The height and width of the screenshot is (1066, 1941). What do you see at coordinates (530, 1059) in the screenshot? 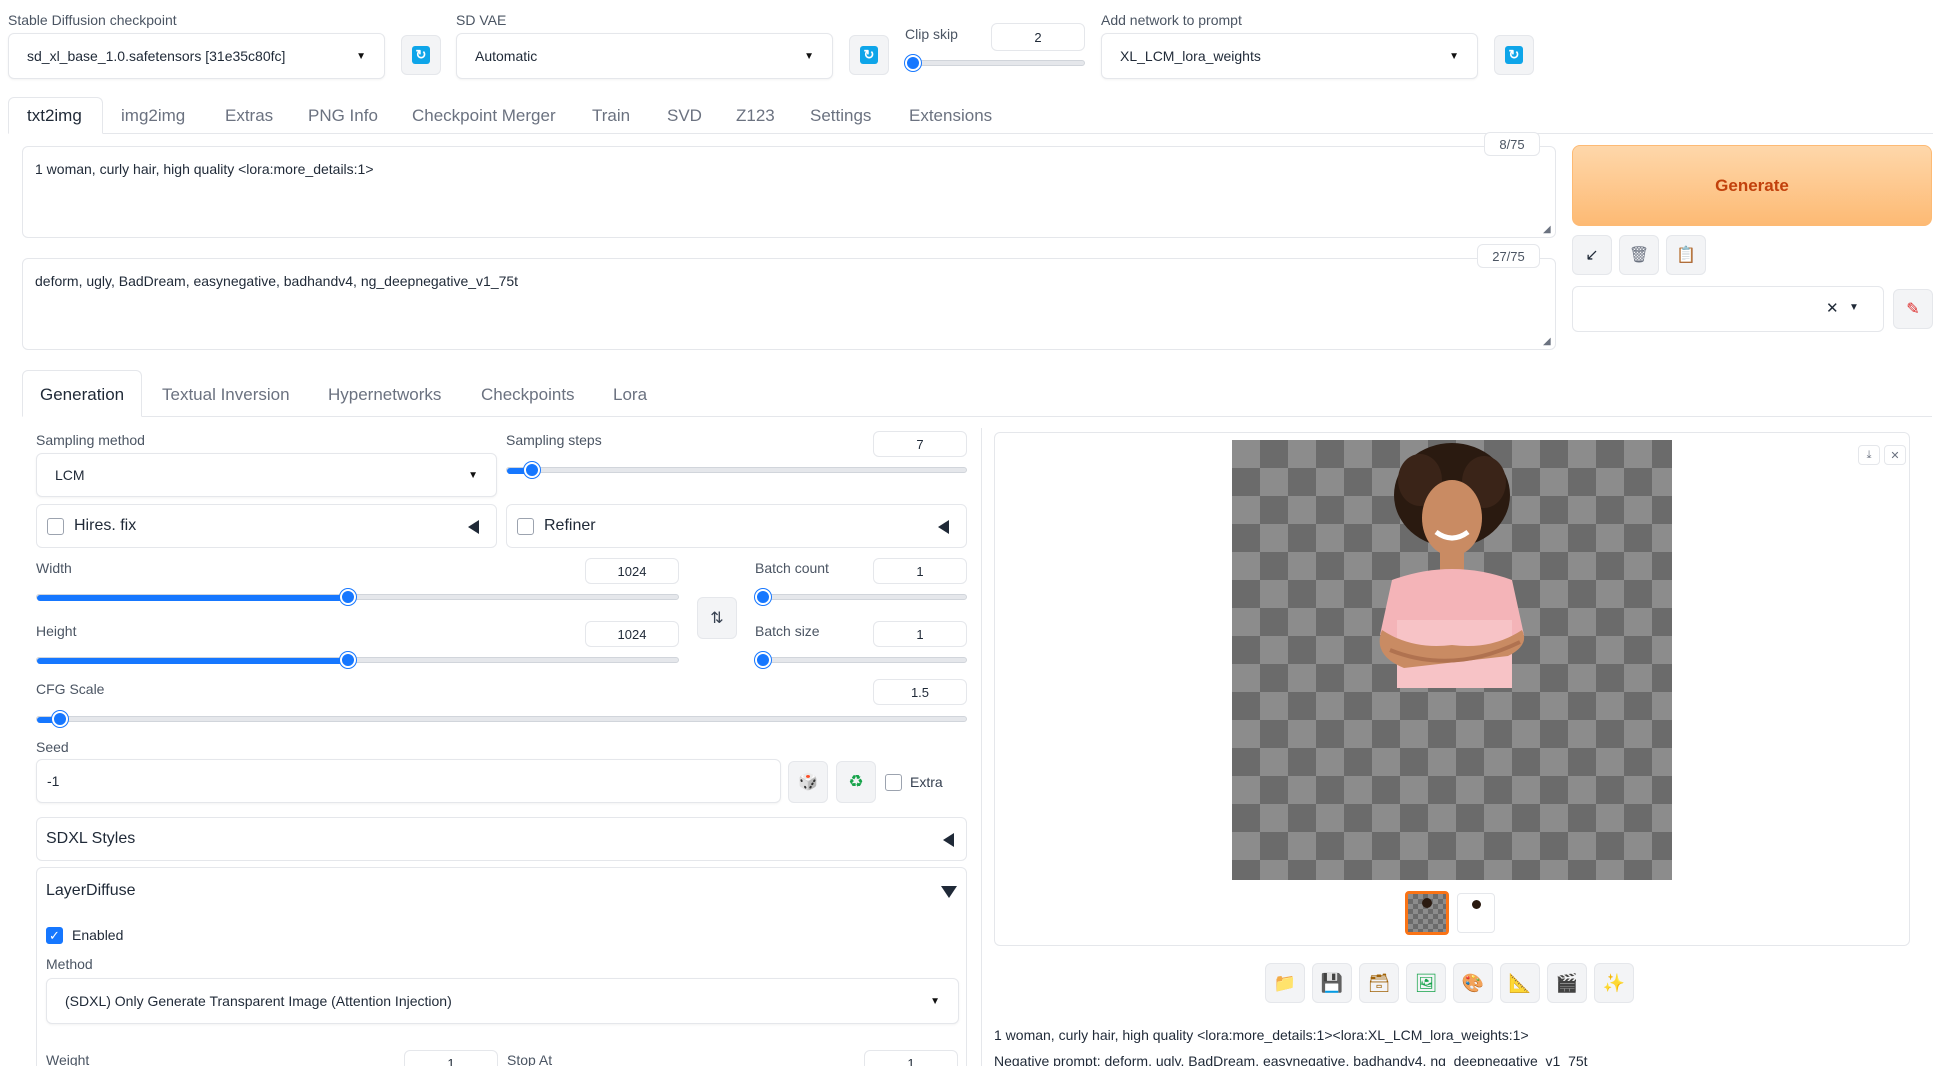
I see `layerdiffuse-stop-at-label: Stop At` at bounding box center [530, 1059].